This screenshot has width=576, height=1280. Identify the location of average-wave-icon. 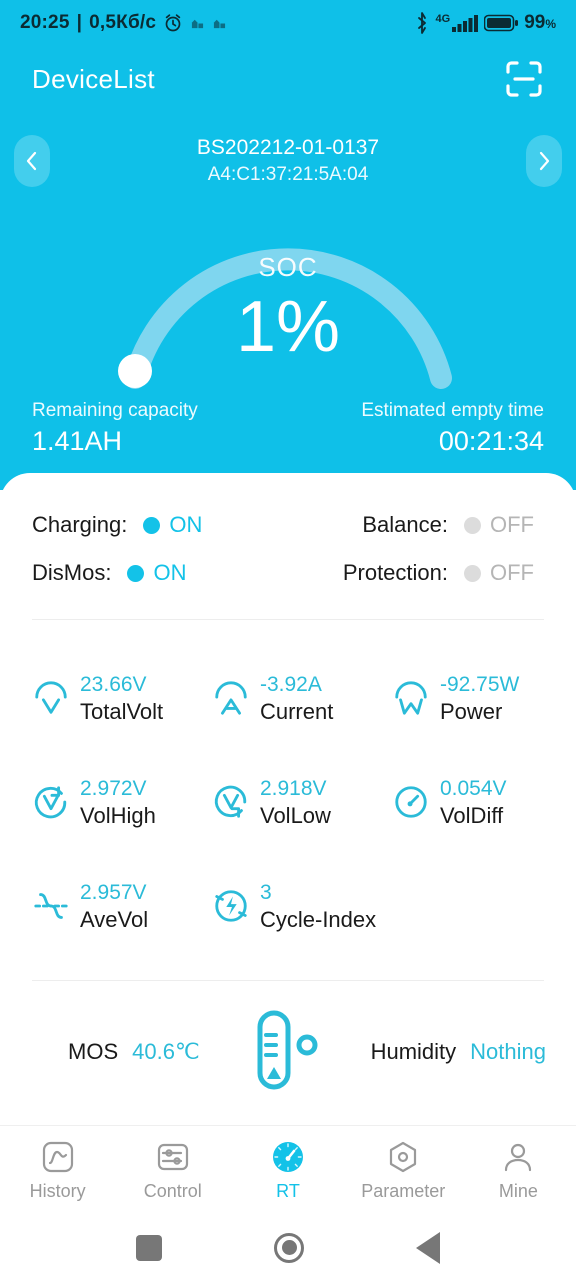
(51, 906).